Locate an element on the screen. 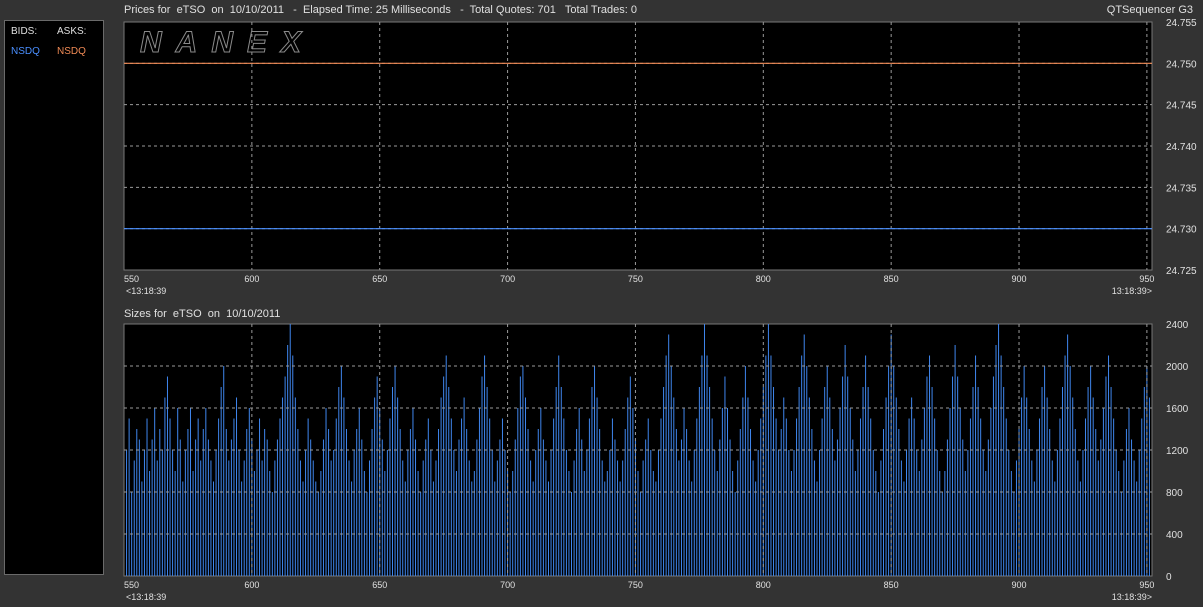 The image size is (1203, 607). price-x-tick-label: 550 is located at coordinates (131, 279).